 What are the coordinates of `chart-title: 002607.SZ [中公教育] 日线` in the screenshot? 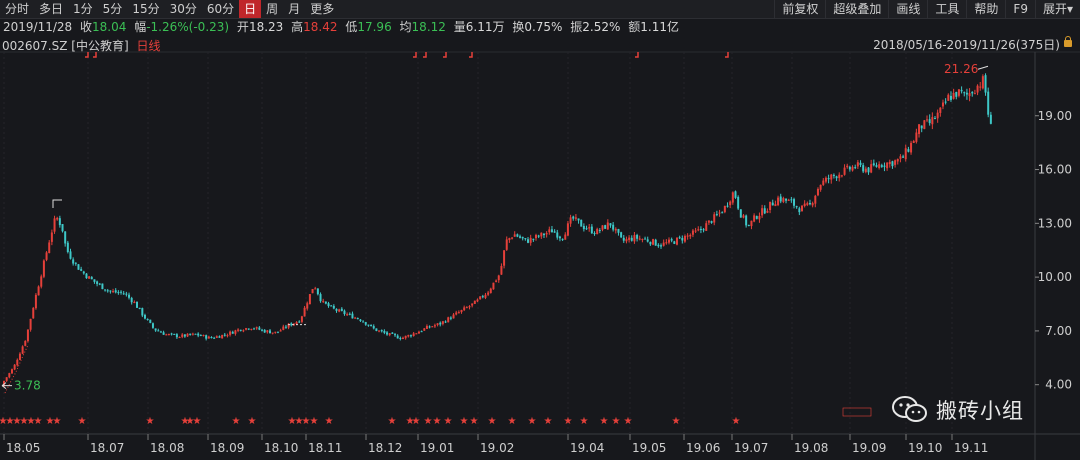 It's located at (81, 45).